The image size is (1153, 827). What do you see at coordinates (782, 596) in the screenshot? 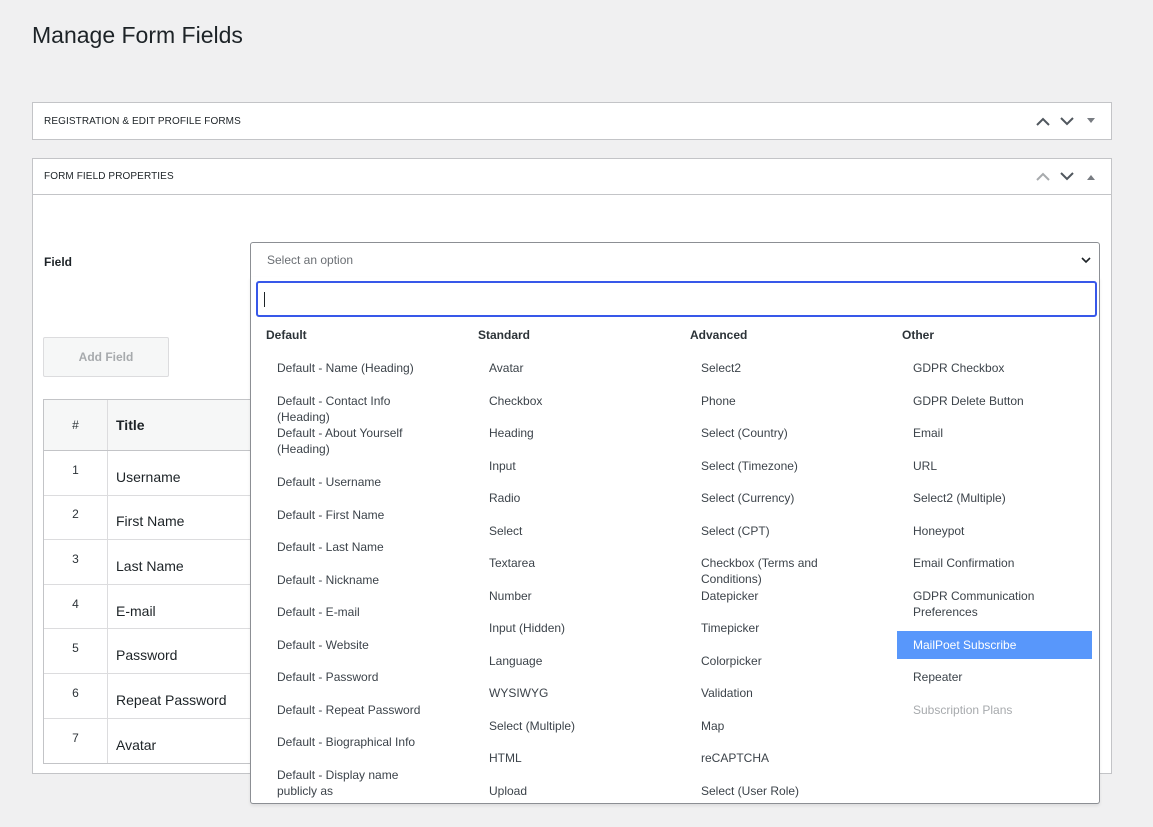
I see `dropdown-option: Datepicker` at bounding box center [782, 596].